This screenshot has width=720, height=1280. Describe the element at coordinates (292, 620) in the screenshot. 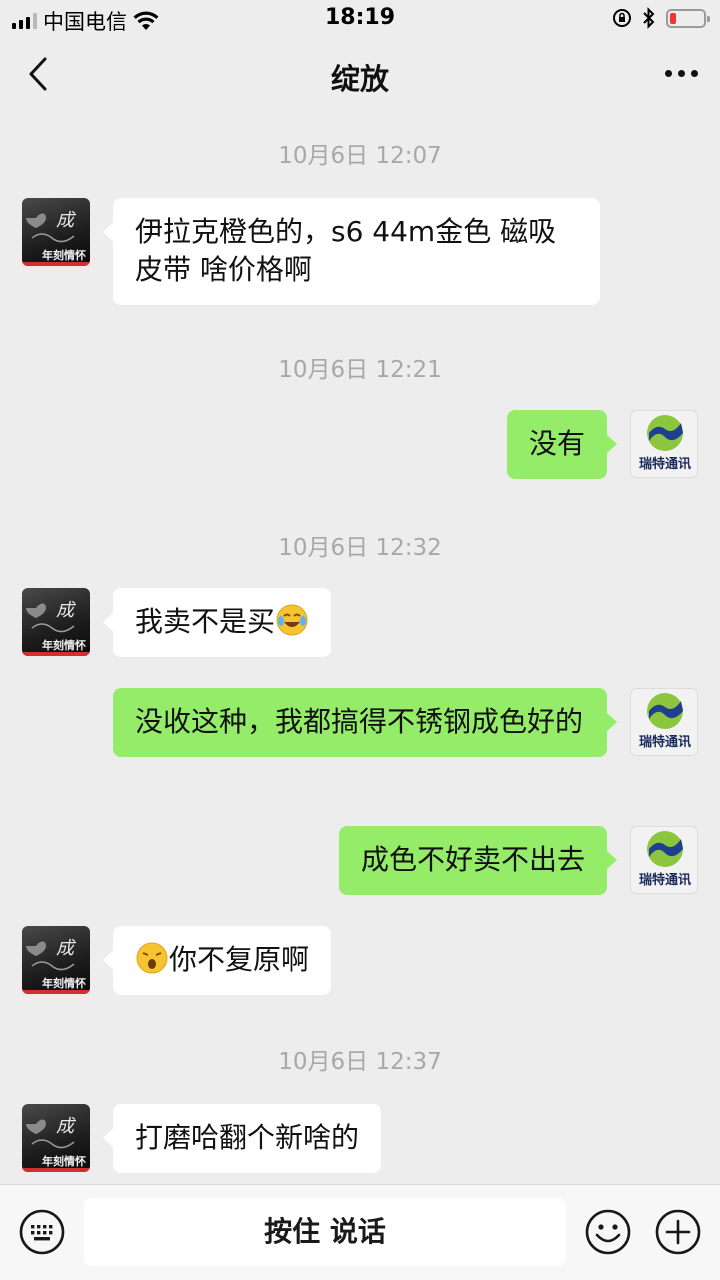

I see `laughing-crying-emoji-icon` at that location.